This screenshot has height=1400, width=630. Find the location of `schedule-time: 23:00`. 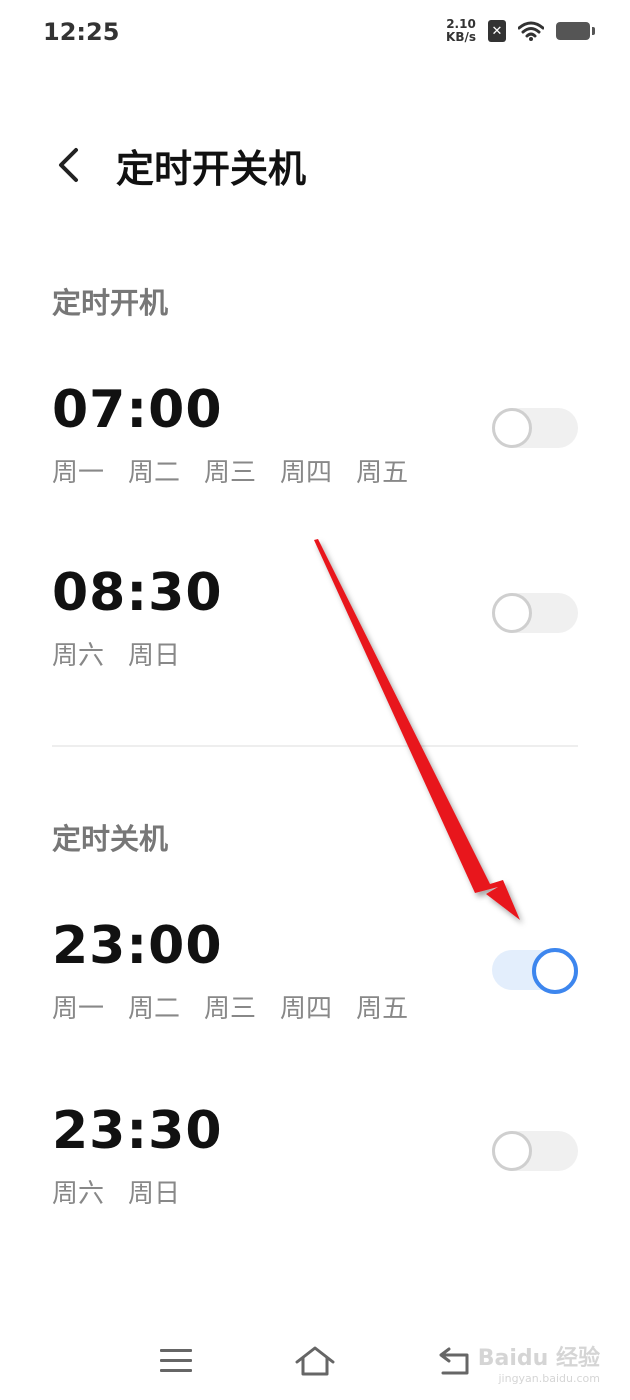

schedule-time: 23:00 is located at coordinates (137, 946).